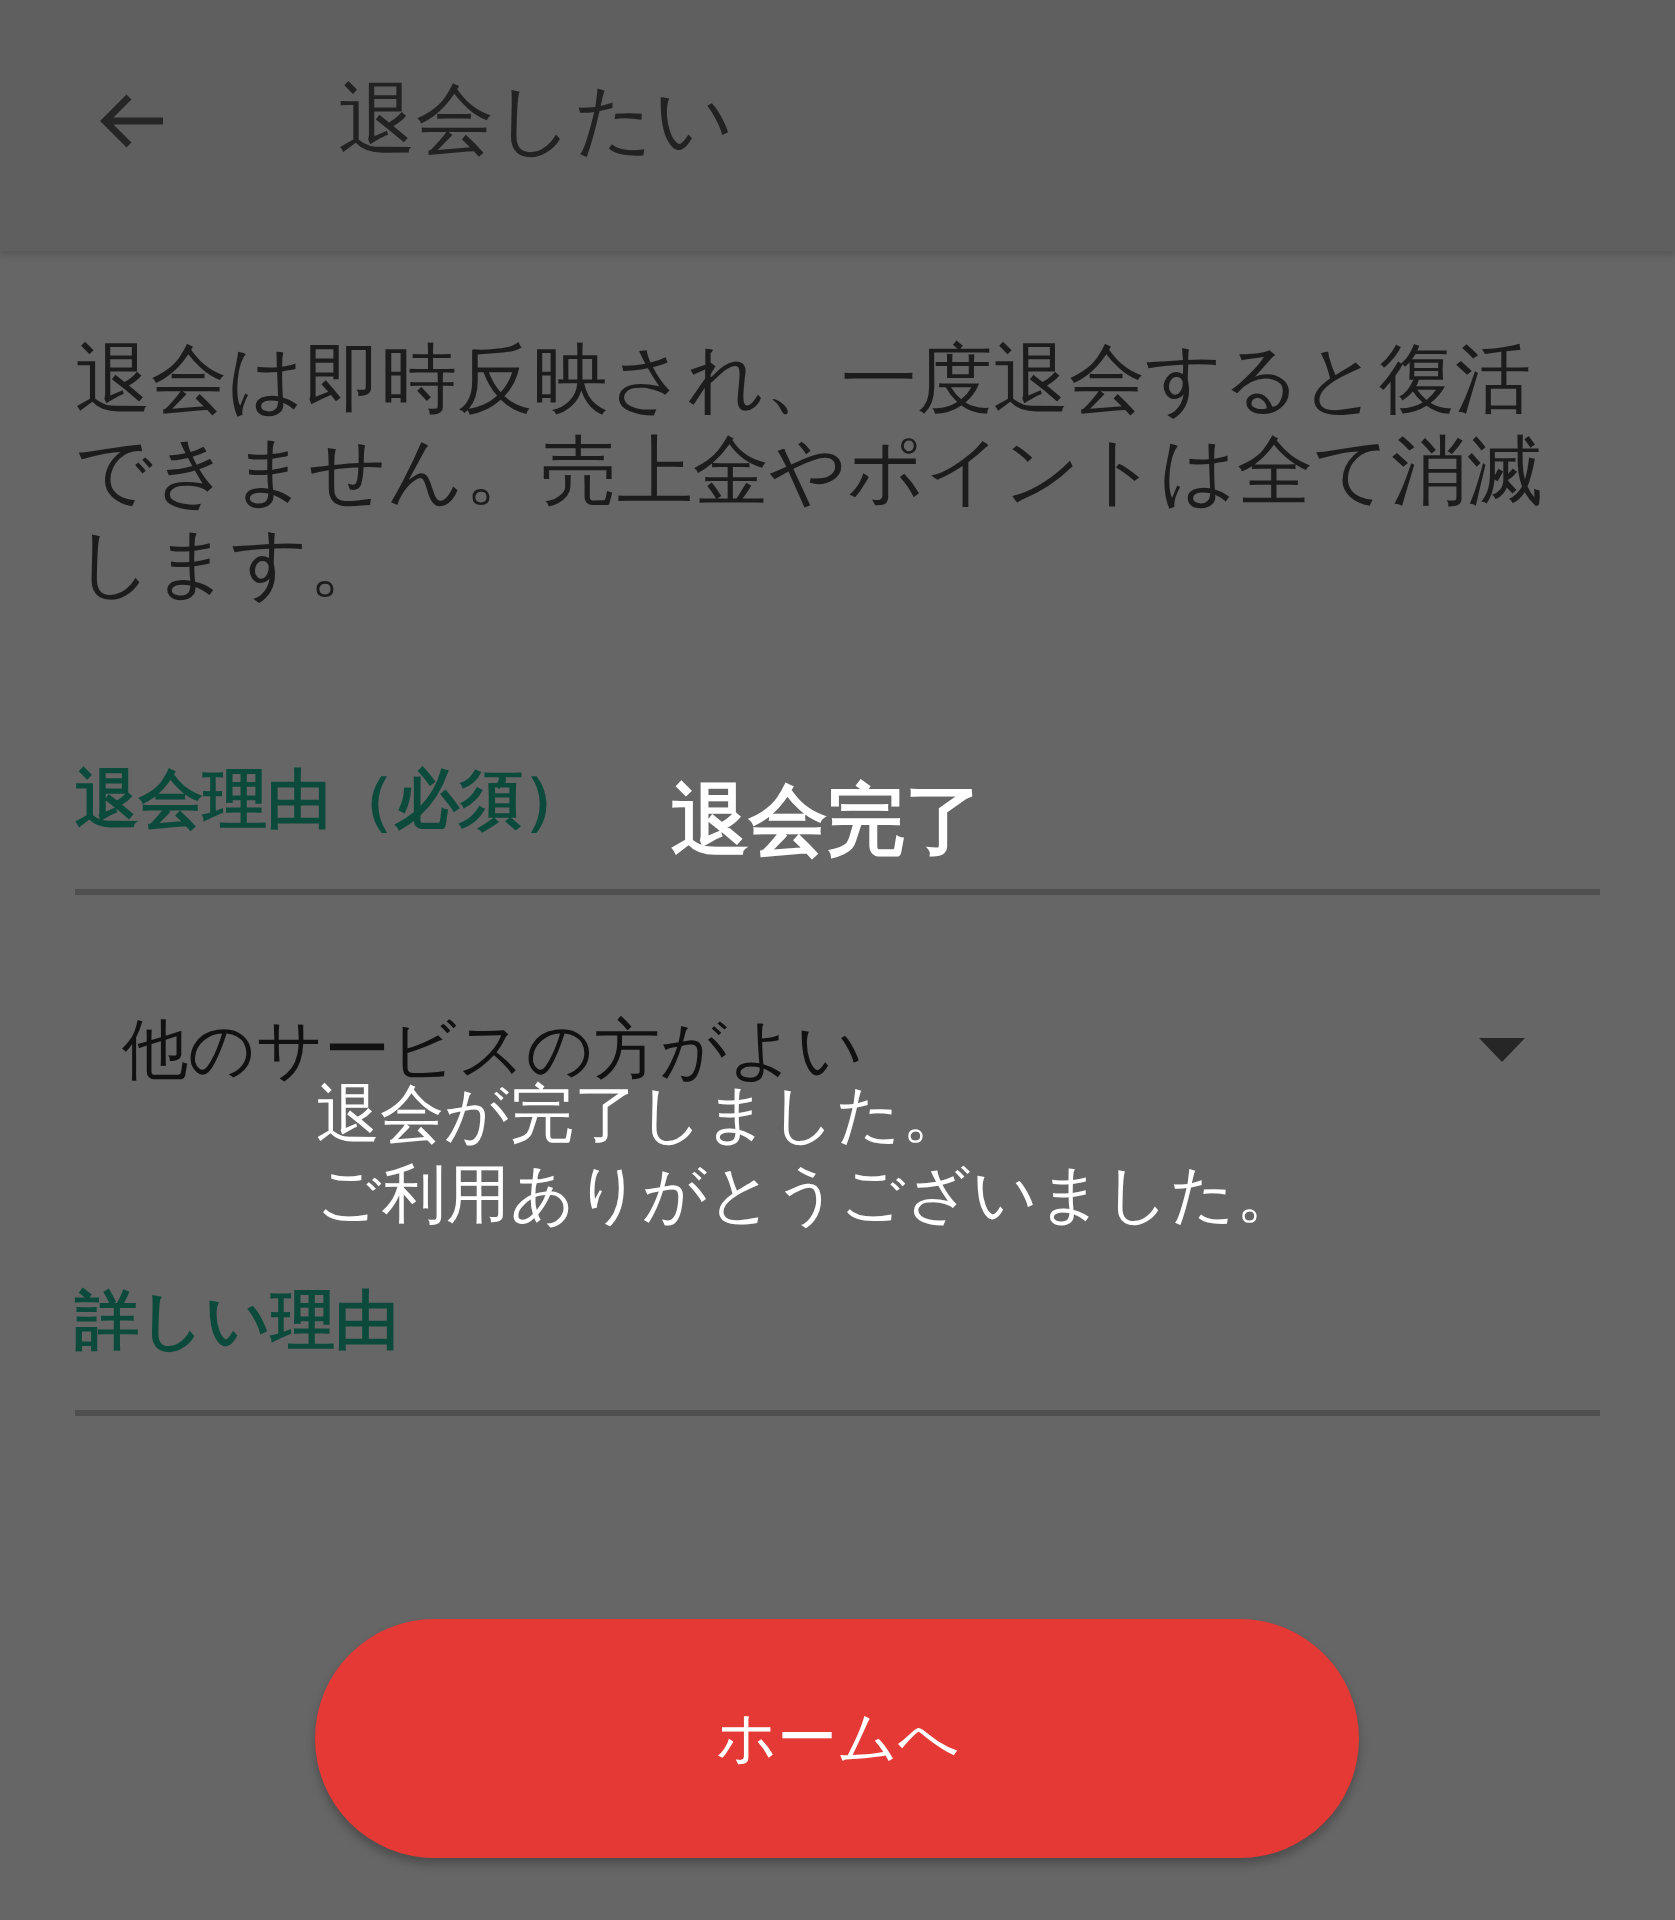  Describe the element at coordinates (809, 471) in the screenshot. I see `notice-text: 退会は即時反映され、一度退会すると復活できません。売上金やポイントは全て消滅します。` at that location.